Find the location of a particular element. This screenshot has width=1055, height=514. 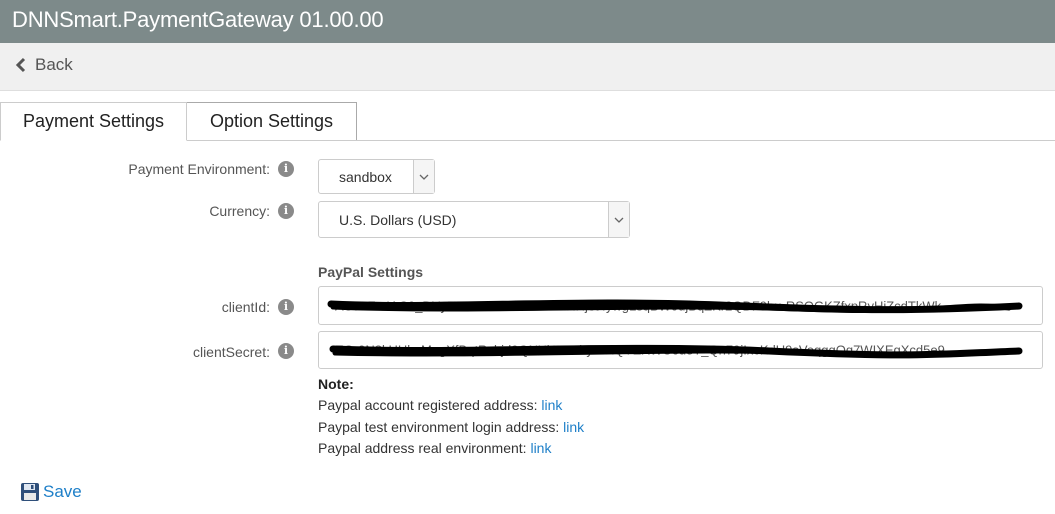

tab-label: Payment Settings is located at coordinates (93, 121).